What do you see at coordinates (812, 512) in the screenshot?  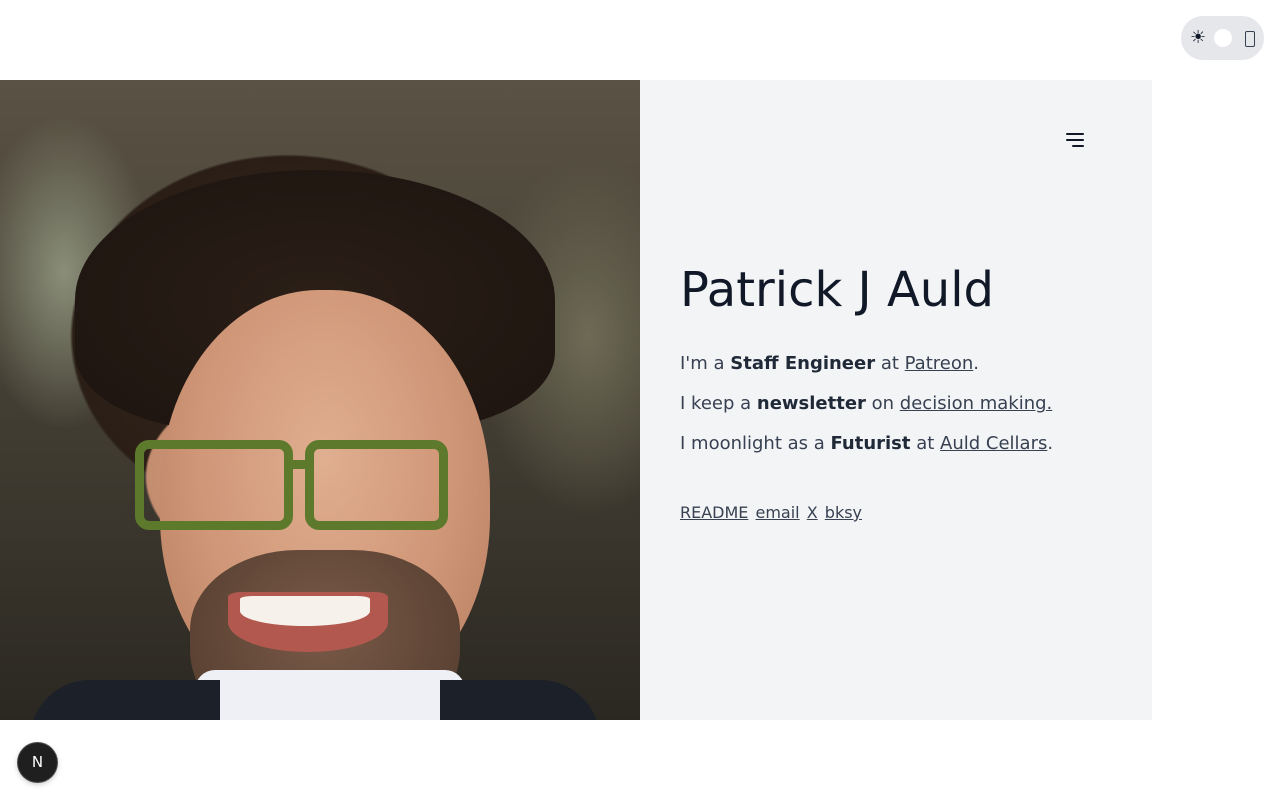 I see `x-link: X` at bounding box center [812, 512].